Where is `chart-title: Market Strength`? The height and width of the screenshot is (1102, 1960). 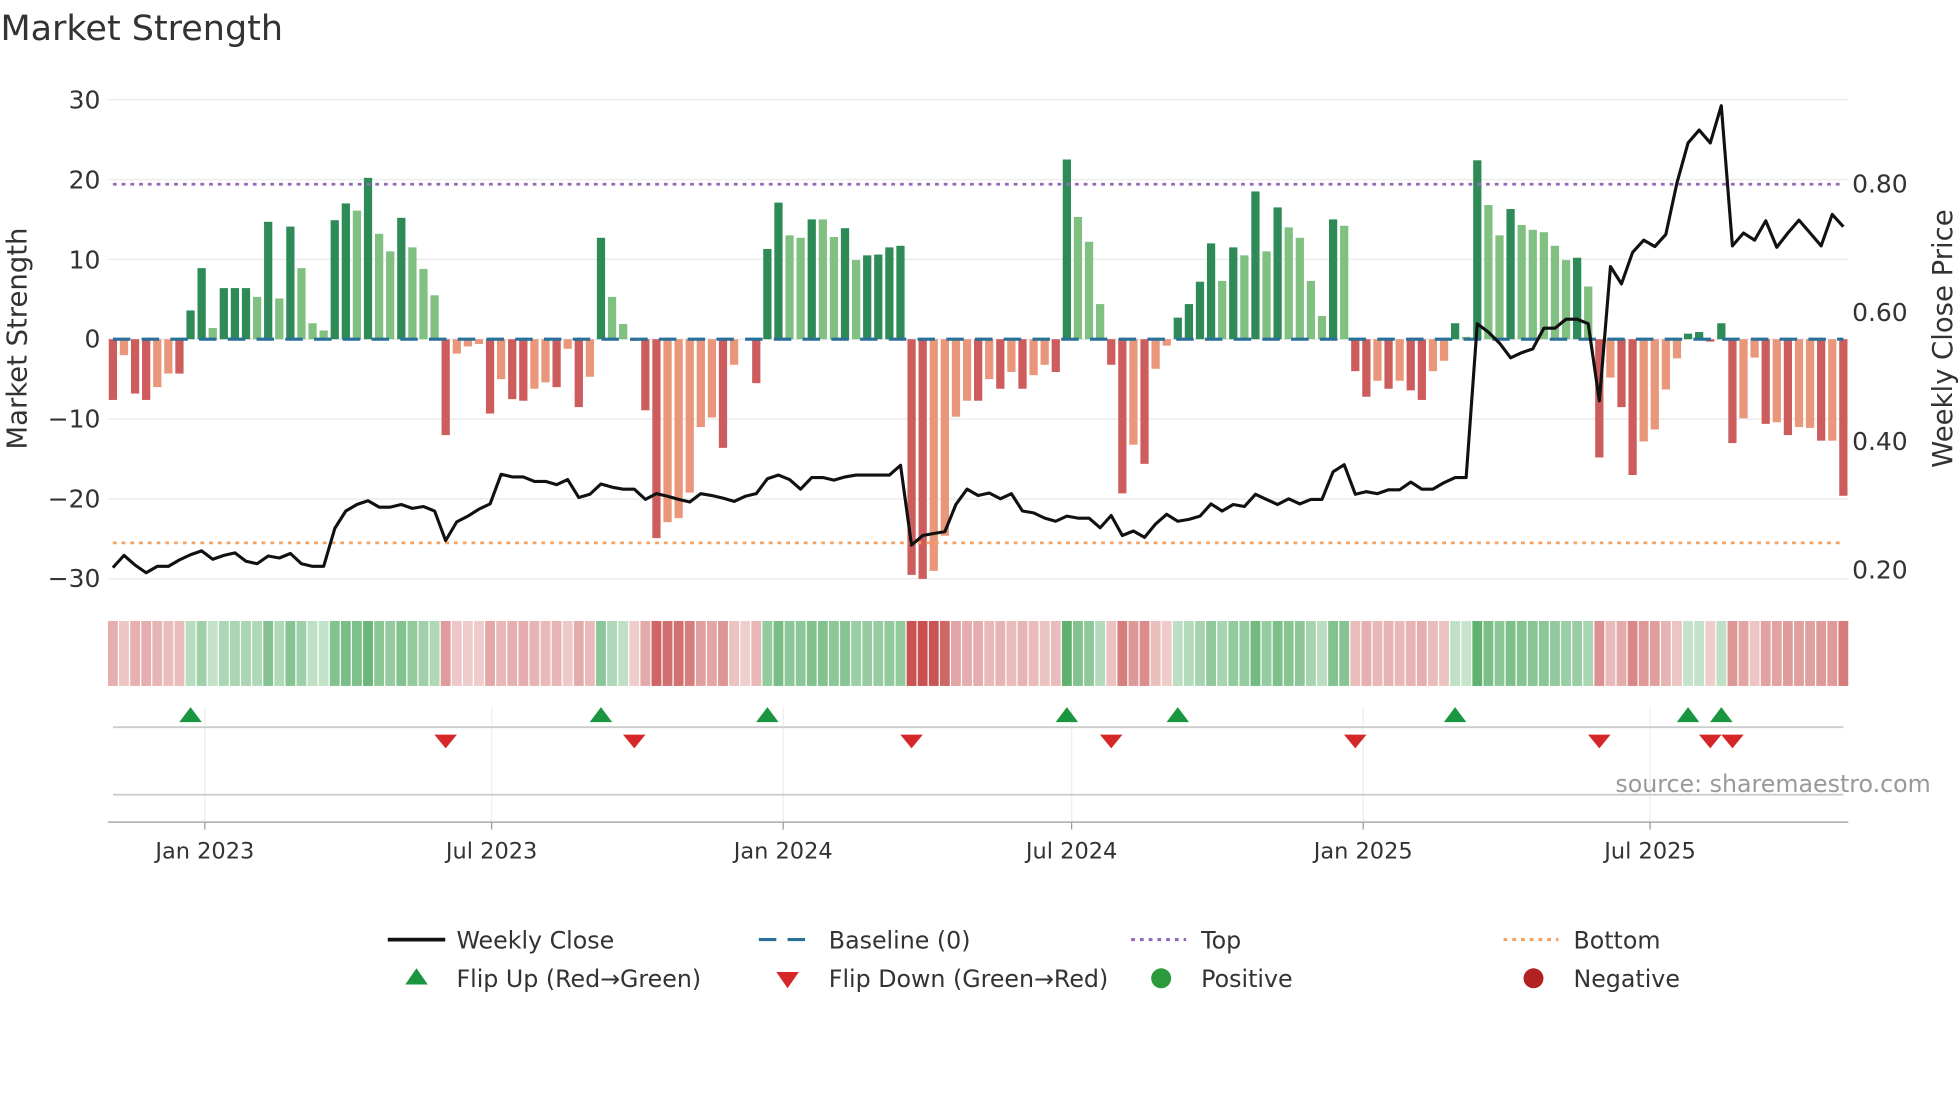 chart-title: Market Strength is located at coordinates (141, 29).